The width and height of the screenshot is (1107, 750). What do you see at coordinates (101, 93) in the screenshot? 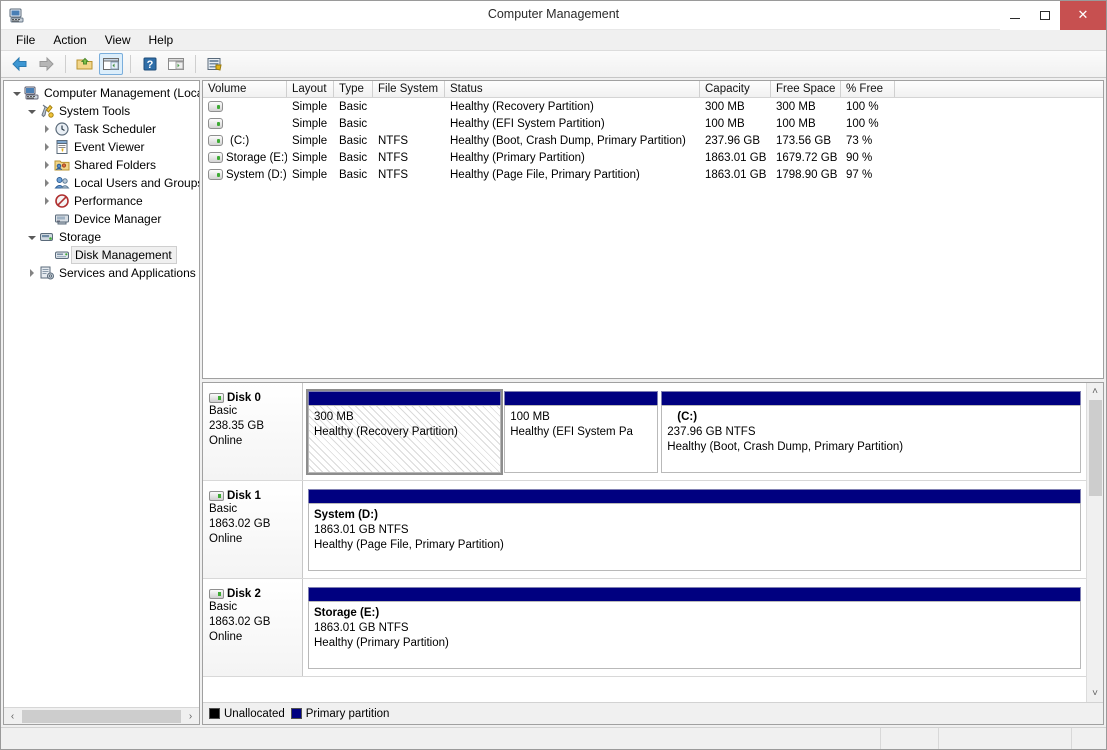
I see `tree-item-computer-management-local: Computer Management (Local` at bounding box center [101, 93].